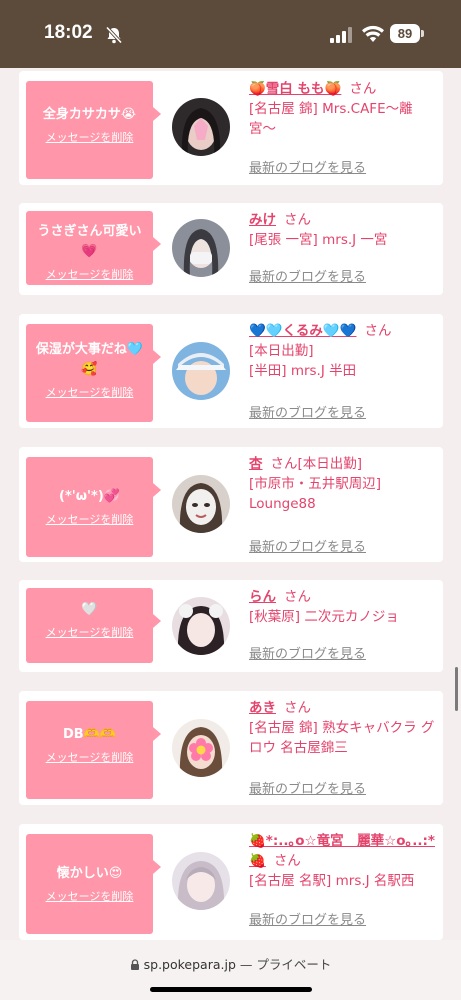 The image size is (461, 1000). Describe the element at coordinates (315, 484) in the screenshot. I see `shop-info: [本日出勤] [市原市・五井駅周辺] Lounge88` at that location.